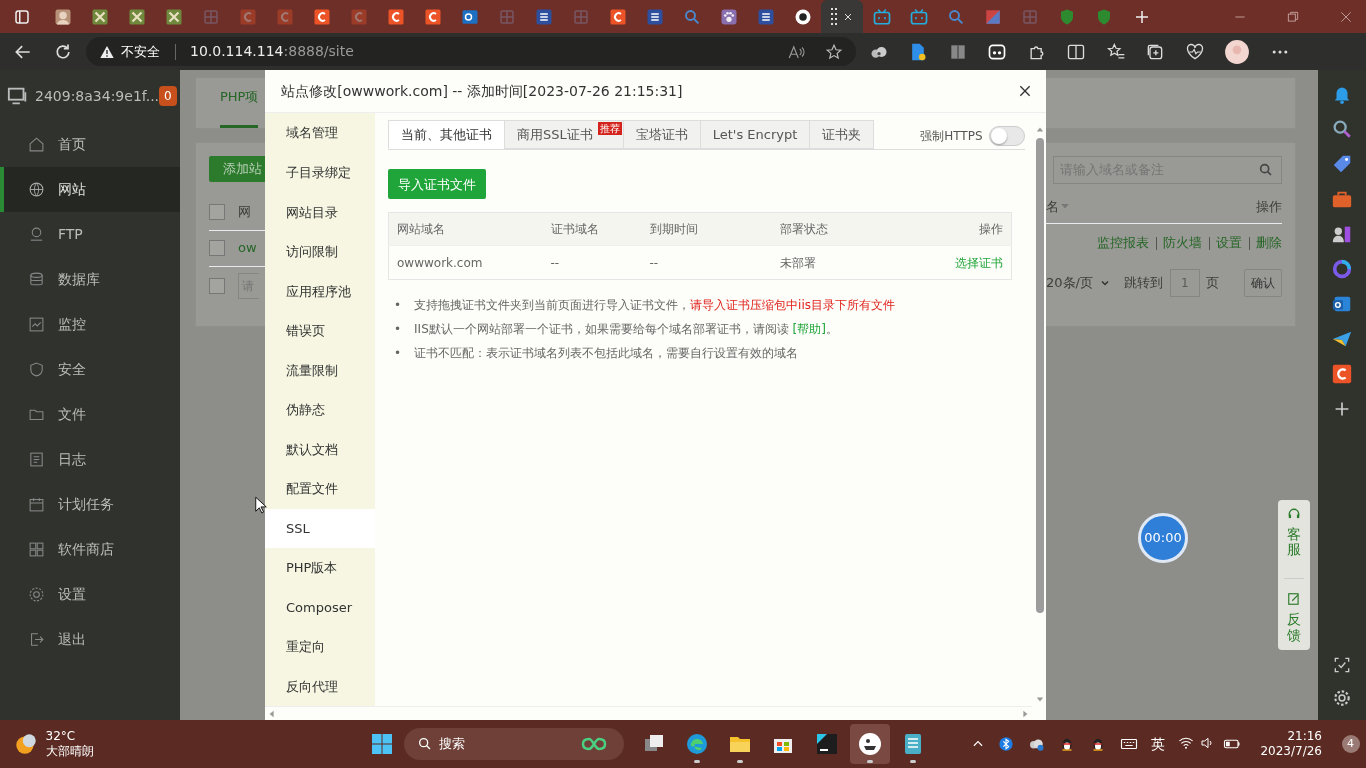 This screenshot has width=1366, height=768. Describe the element at coordinates (36, 639) in the screenshot. I see `logout-icon` at that location.